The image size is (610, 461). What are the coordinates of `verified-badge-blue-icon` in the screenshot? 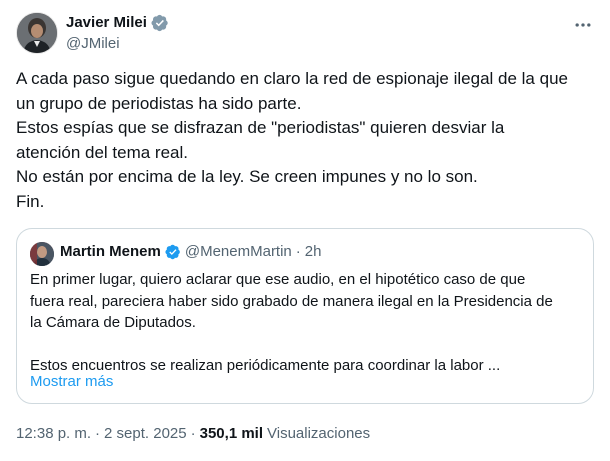 It's located at (173, 252).